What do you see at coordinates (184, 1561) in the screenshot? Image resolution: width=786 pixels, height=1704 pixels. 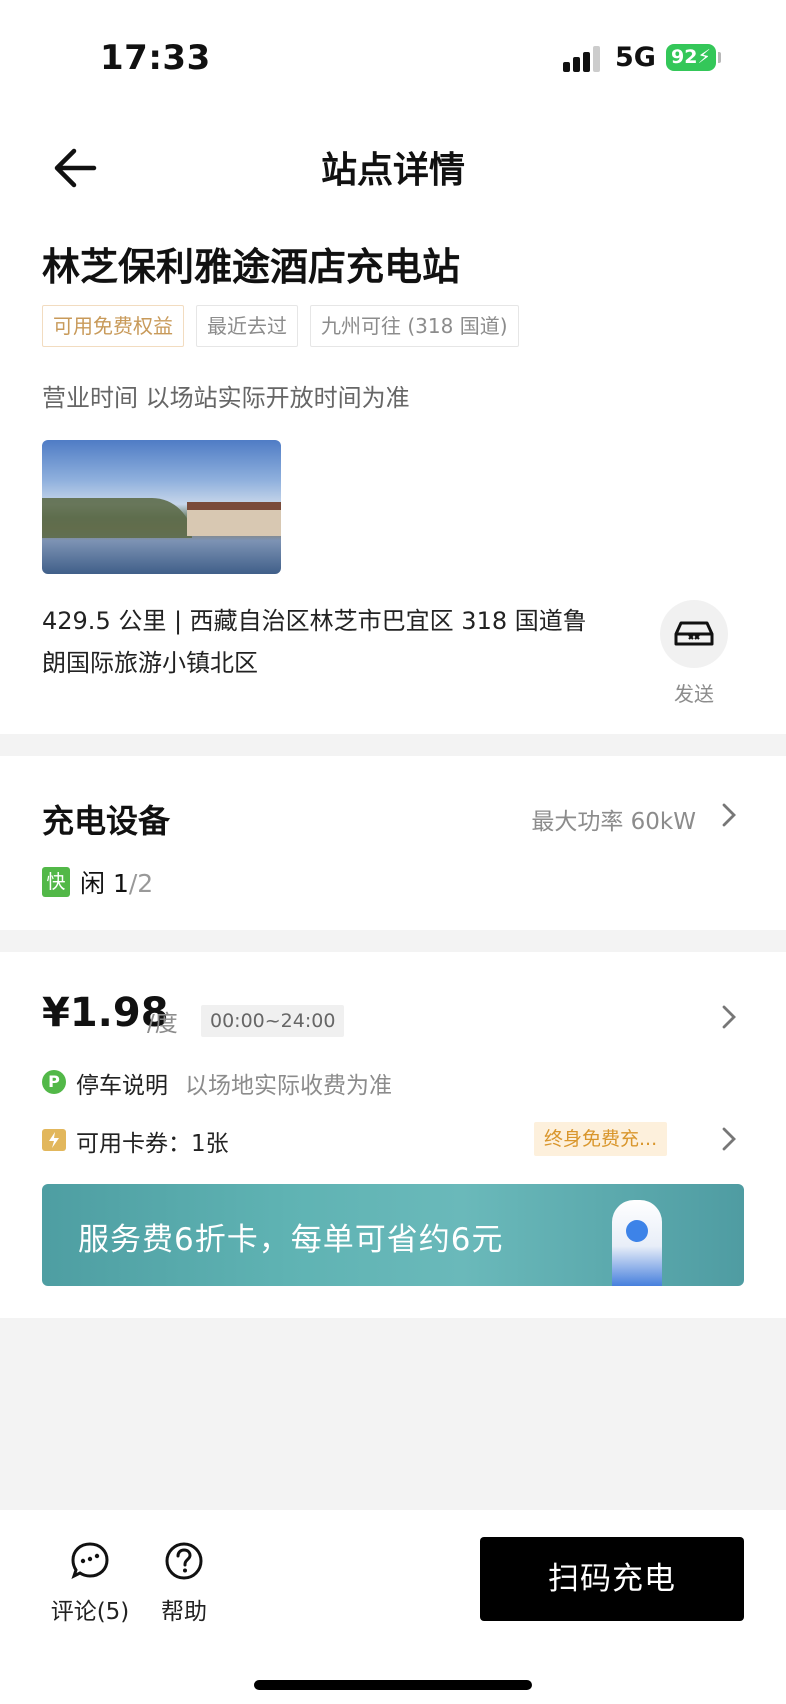 I see `help-icon` at bounding box center [184, 1561].